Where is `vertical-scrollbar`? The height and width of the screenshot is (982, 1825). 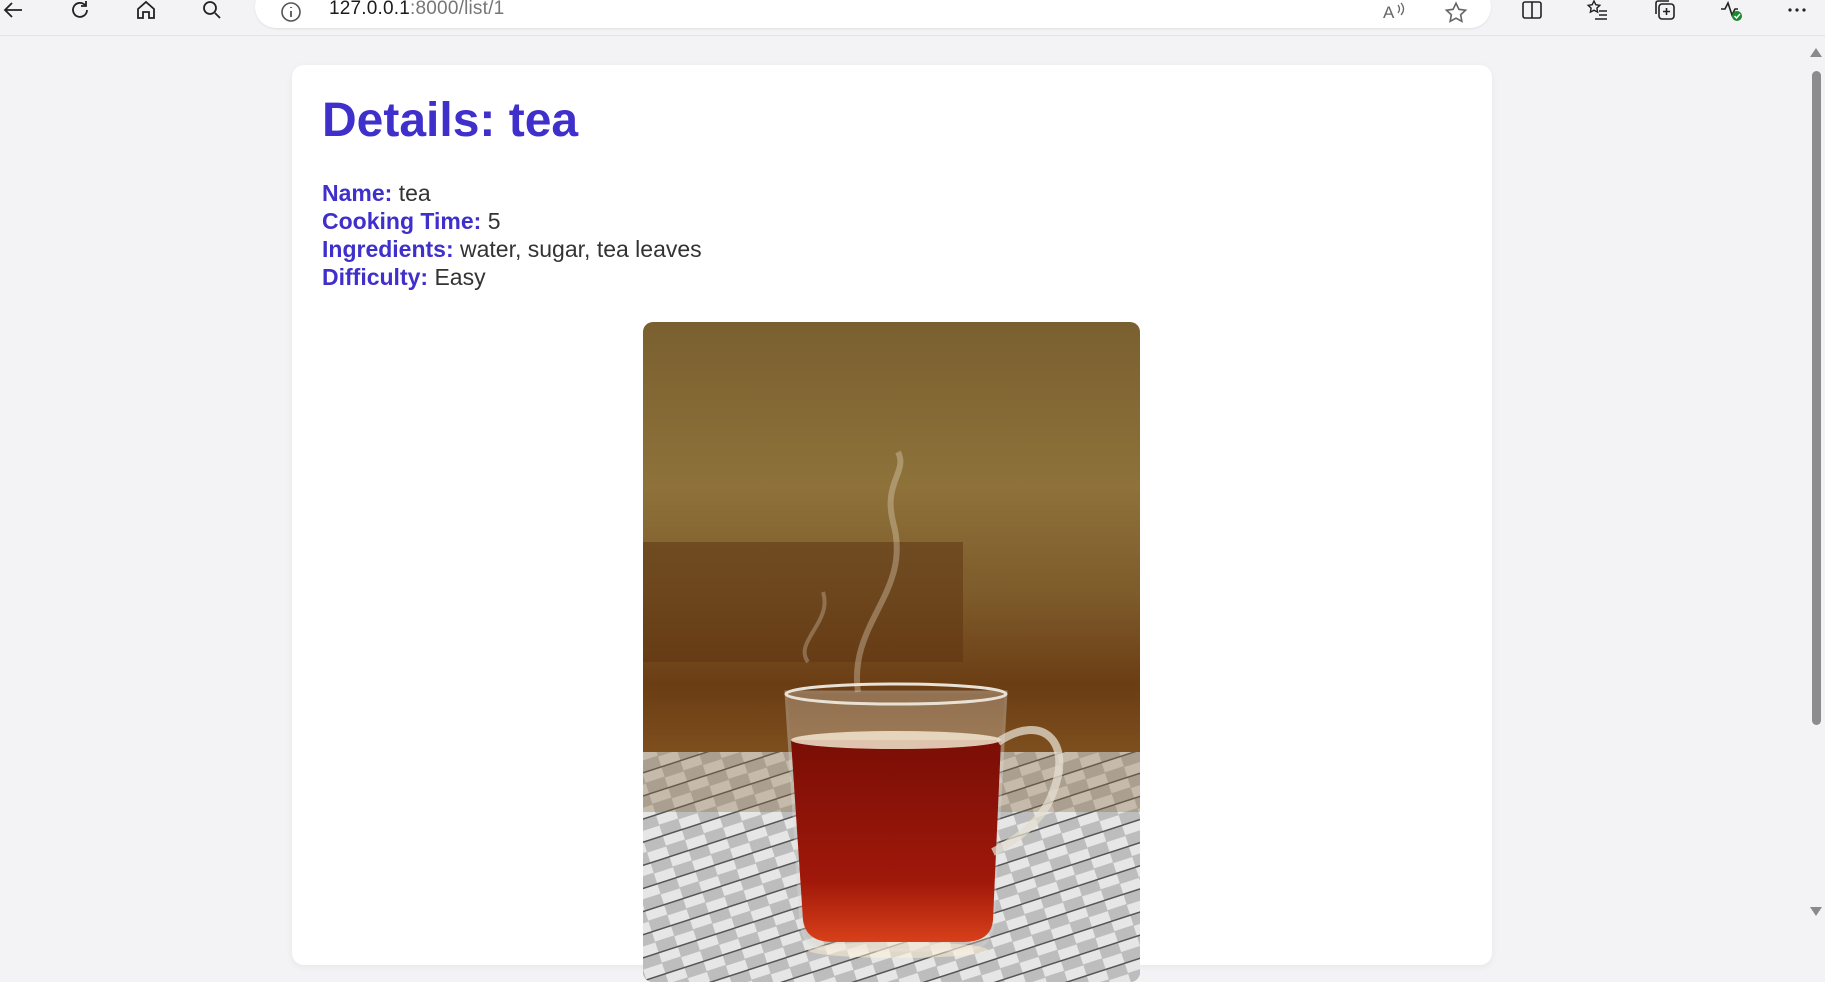
vertical-scrollbar is located at coordinates (1816, 479).